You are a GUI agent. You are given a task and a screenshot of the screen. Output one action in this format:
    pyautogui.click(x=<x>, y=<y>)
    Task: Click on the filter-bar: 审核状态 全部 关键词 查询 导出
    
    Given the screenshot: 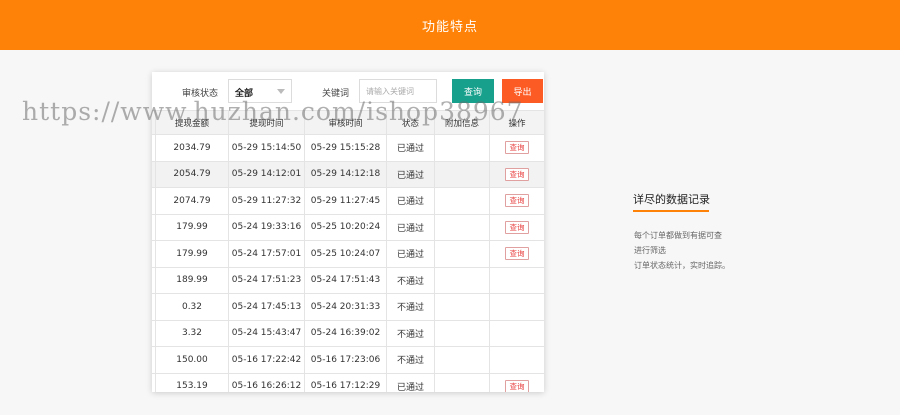 What is the action you would take?
    pyautogui.click(x=348, y=91)
    